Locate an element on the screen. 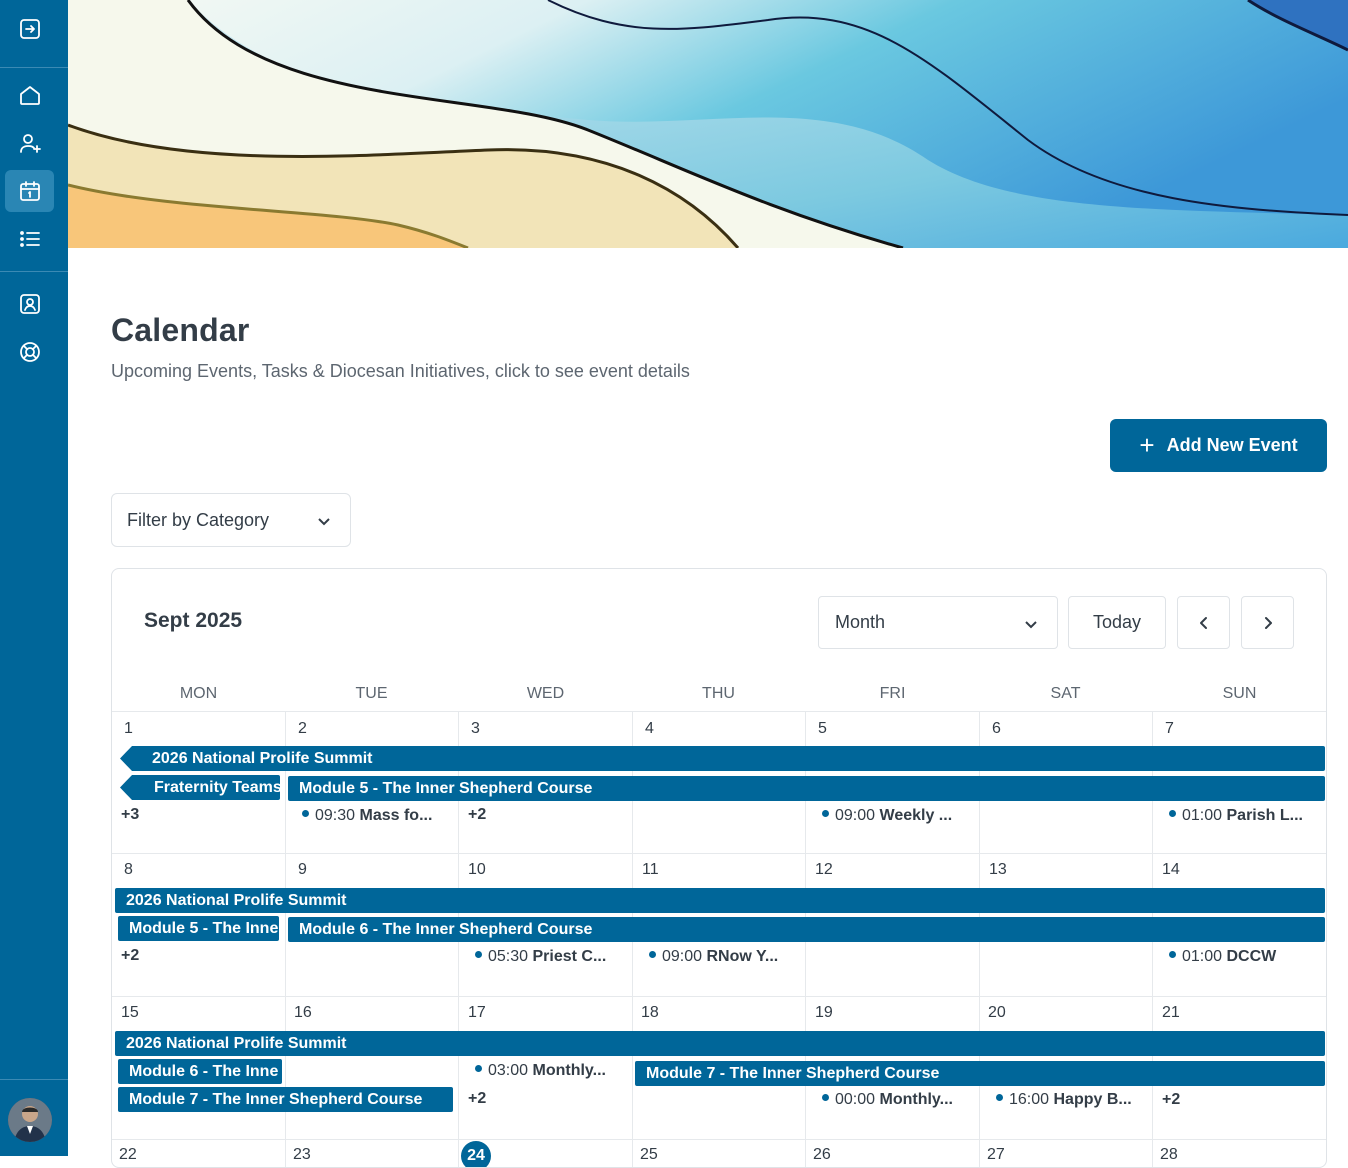 This screenshot has width=1348, height=1168. day-number: 4 is located at coordinates (649, 729).